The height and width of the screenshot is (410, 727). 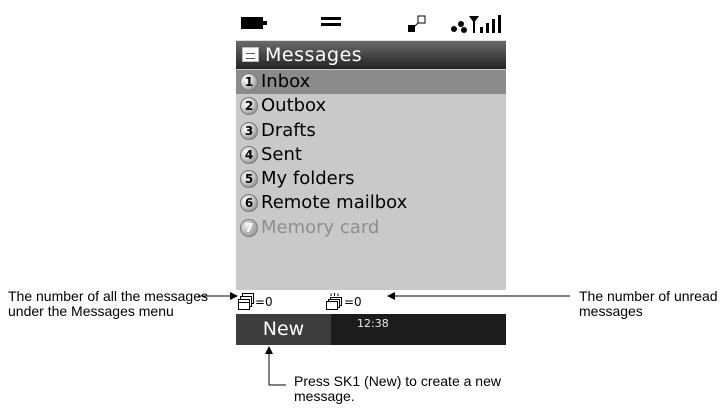 What do you see at coordinates (384, 339) in the screenshot?
I see `callout-arrows` at bounding box center [384, 339].